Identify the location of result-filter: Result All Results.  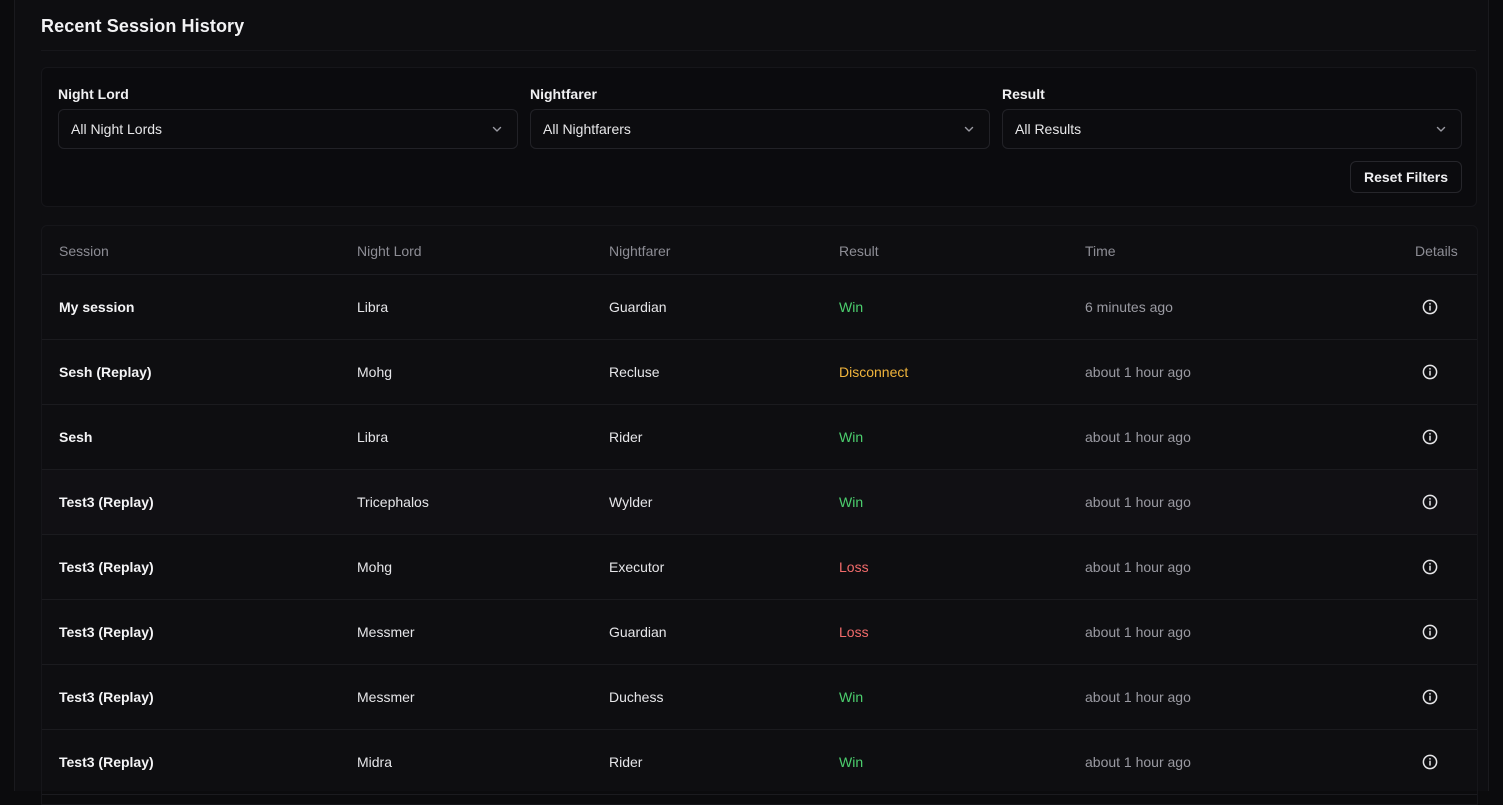
(1232, 117).